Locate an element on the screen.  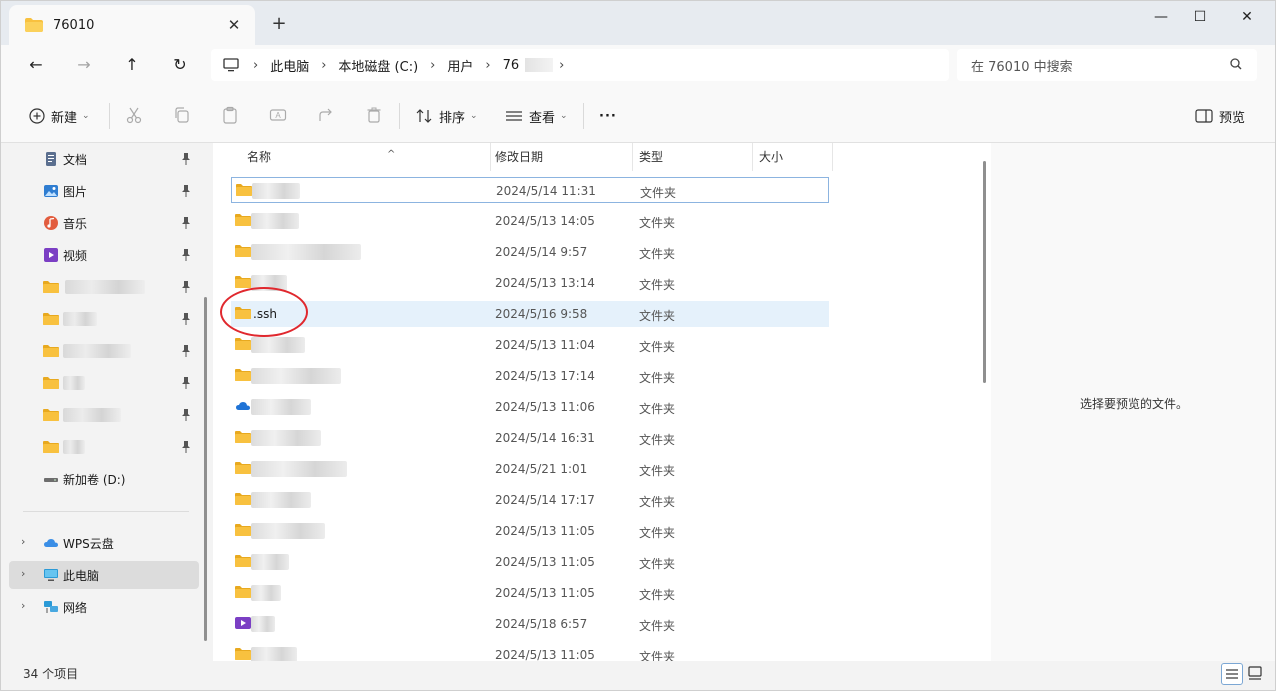
close-window-button: ✕ is located at coordinates (1247, 19).